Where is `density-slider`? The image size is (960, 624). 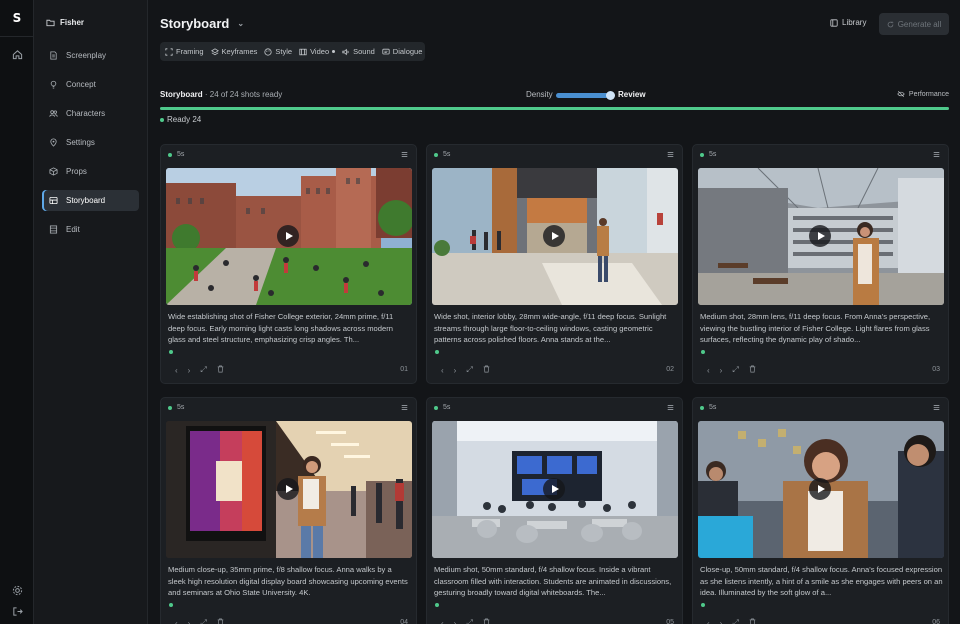 density-slider is located at coordinates (584, 95).